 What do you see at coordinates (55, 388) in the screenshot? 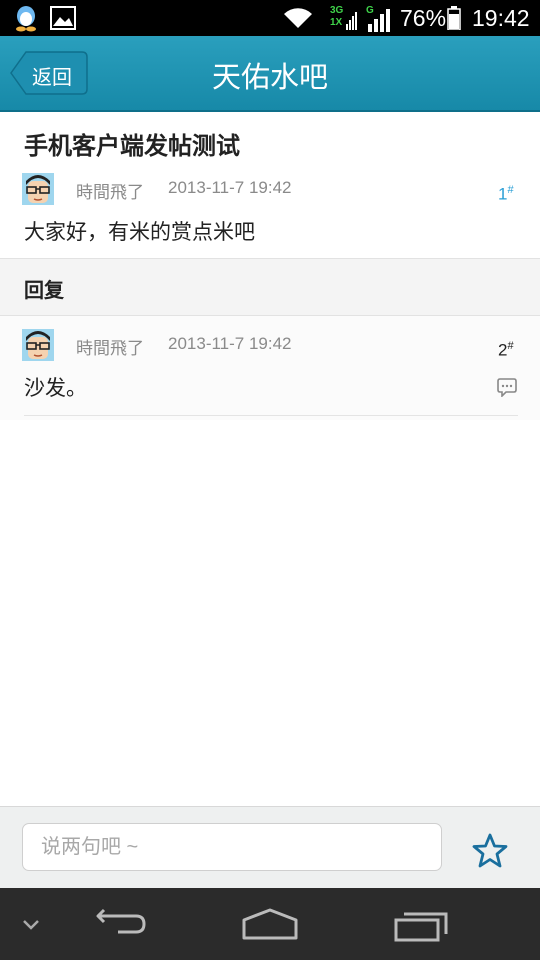
I see `reply-content: 沙发。` at bounding box center [55, 388].